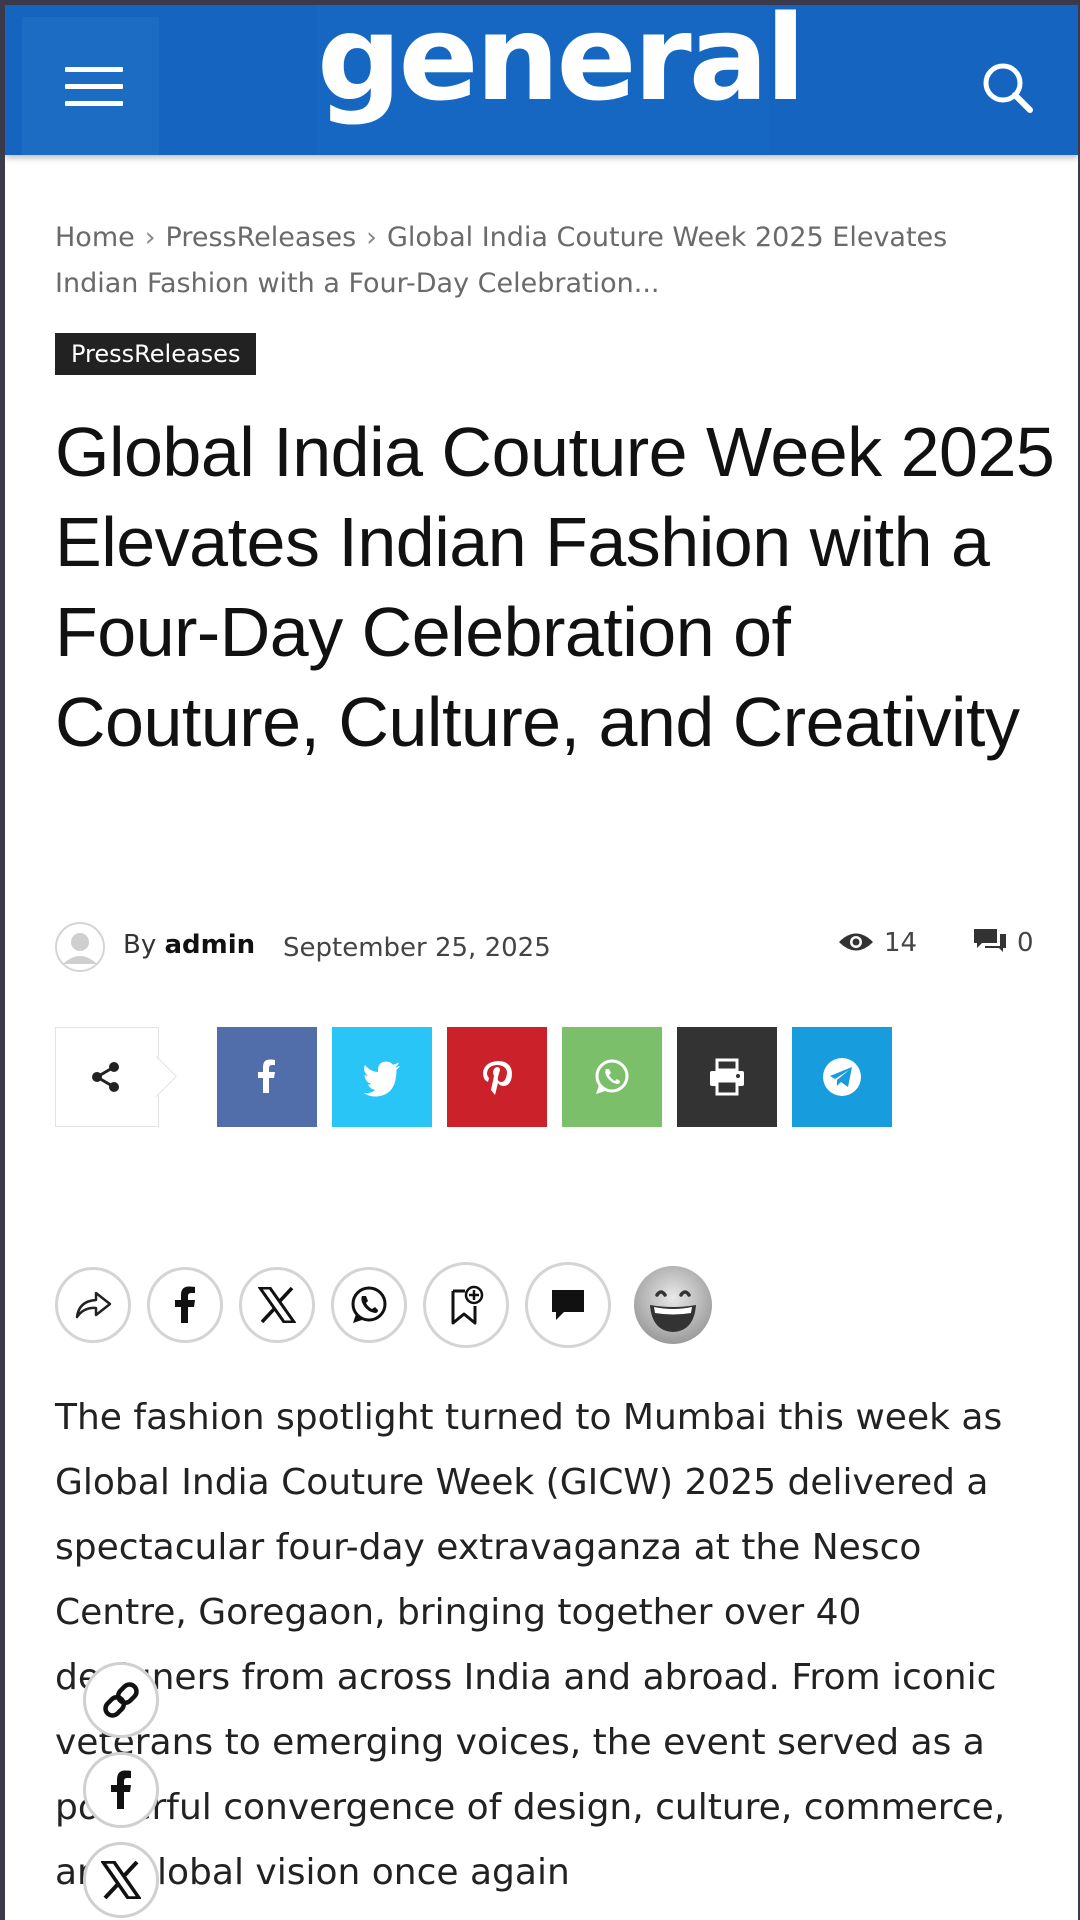  I want to click on author-link: admin, so click(210, 945).